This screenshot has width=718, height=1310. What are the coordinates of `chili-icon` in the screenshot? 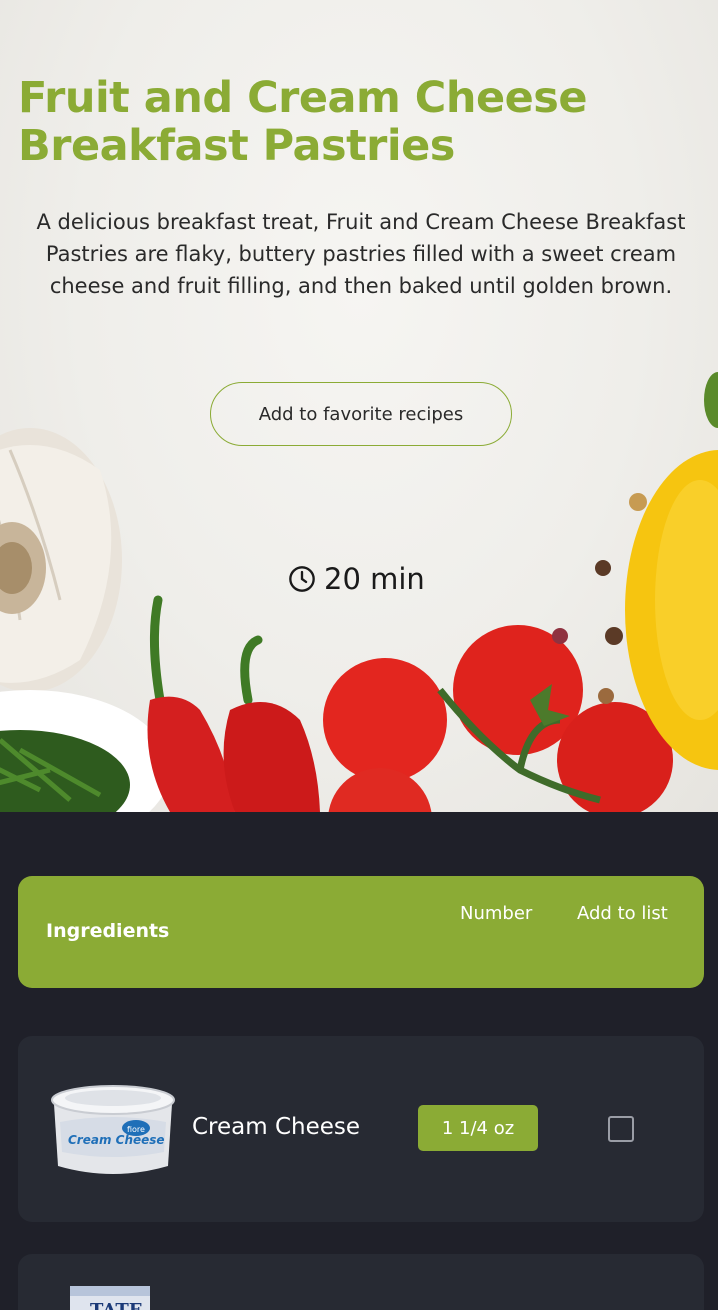 It's located at (233, 703).